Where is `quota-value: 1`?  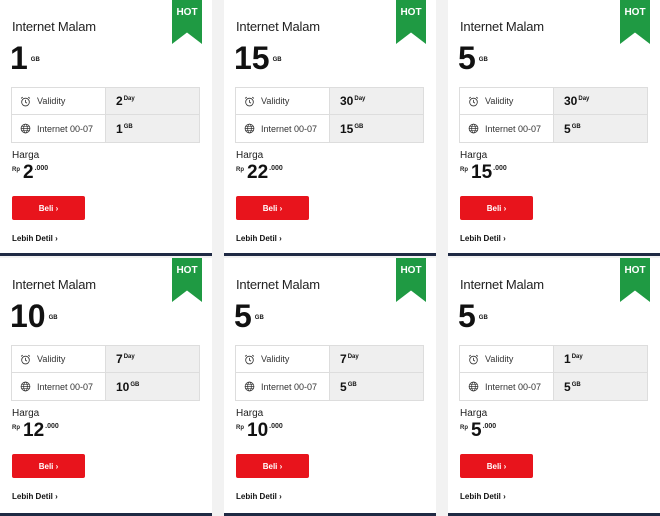 quota-value: 1 is located at coordinates (19, 58).